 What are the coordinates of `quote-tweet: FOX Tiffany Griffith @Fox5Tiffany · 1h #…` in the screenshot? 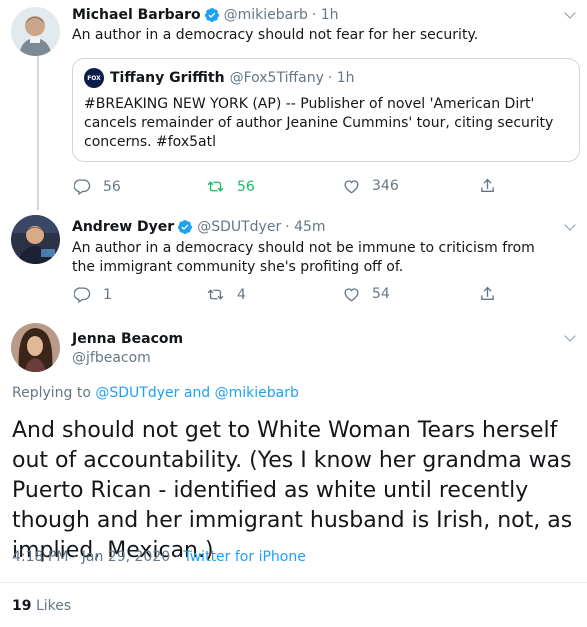 It's located at (326, 110).